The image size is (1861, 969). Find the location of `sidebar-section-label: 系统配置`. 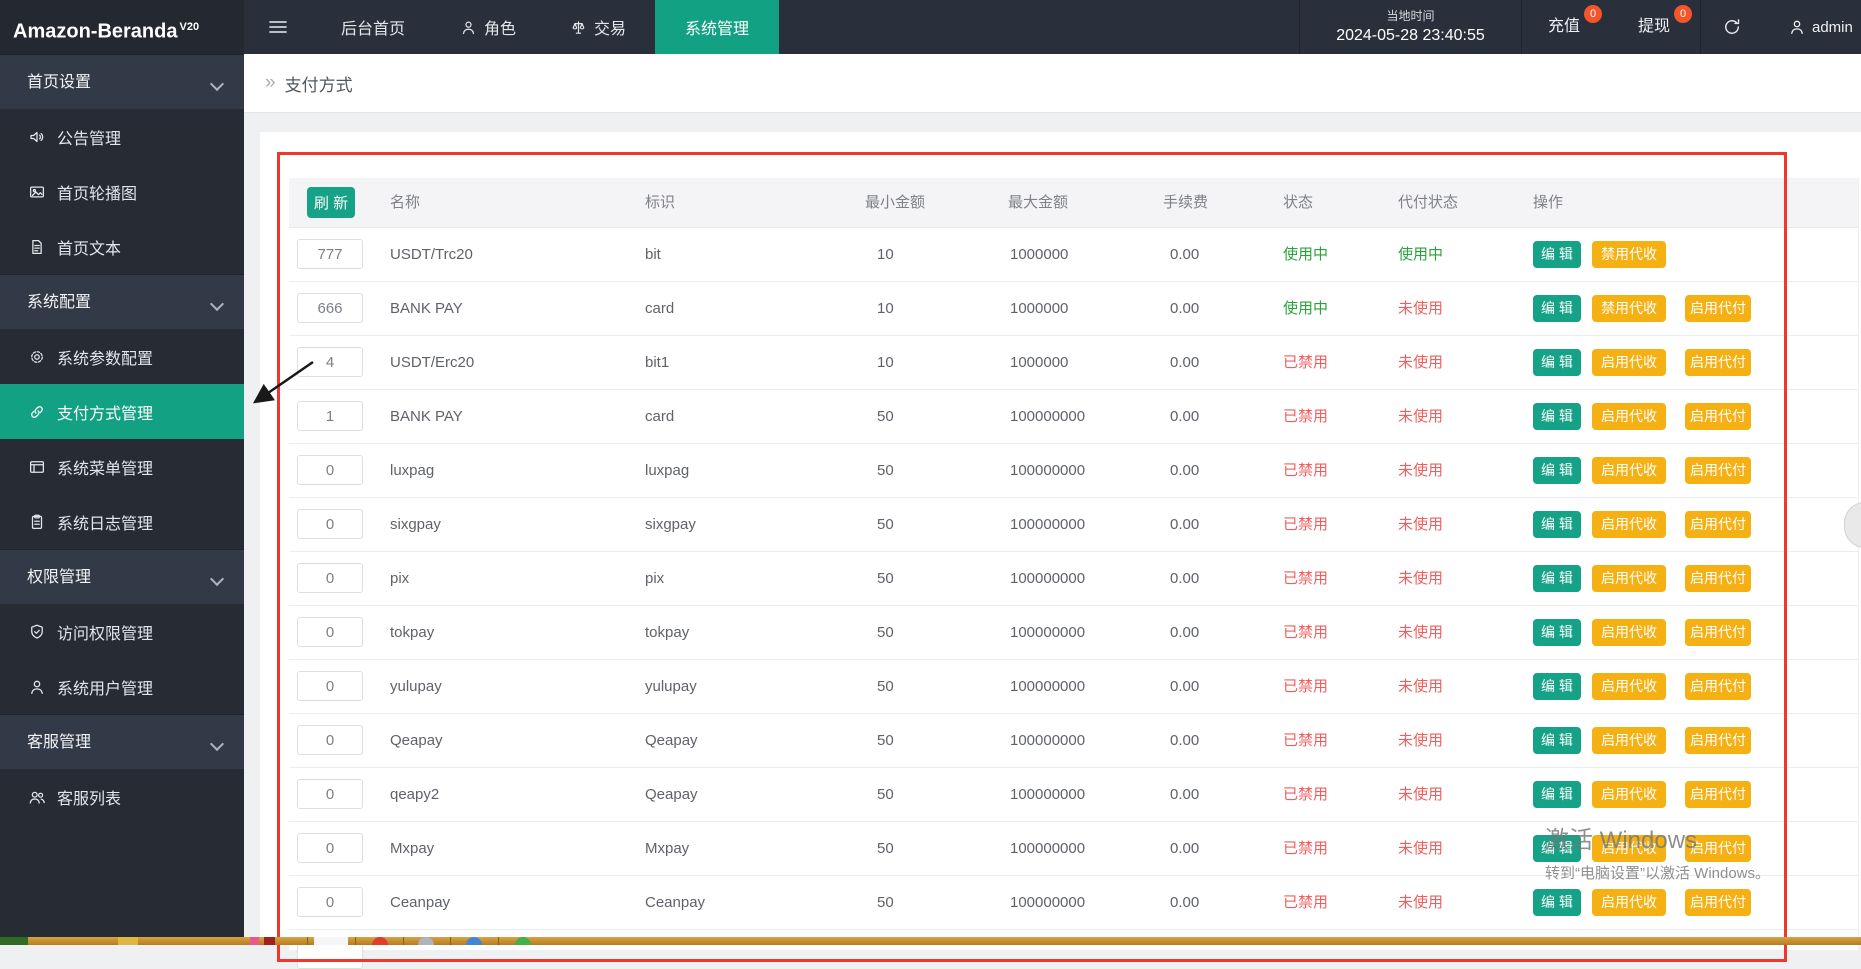

sidebar-section-label: 系统配置 is located at coordinates (59, 302).